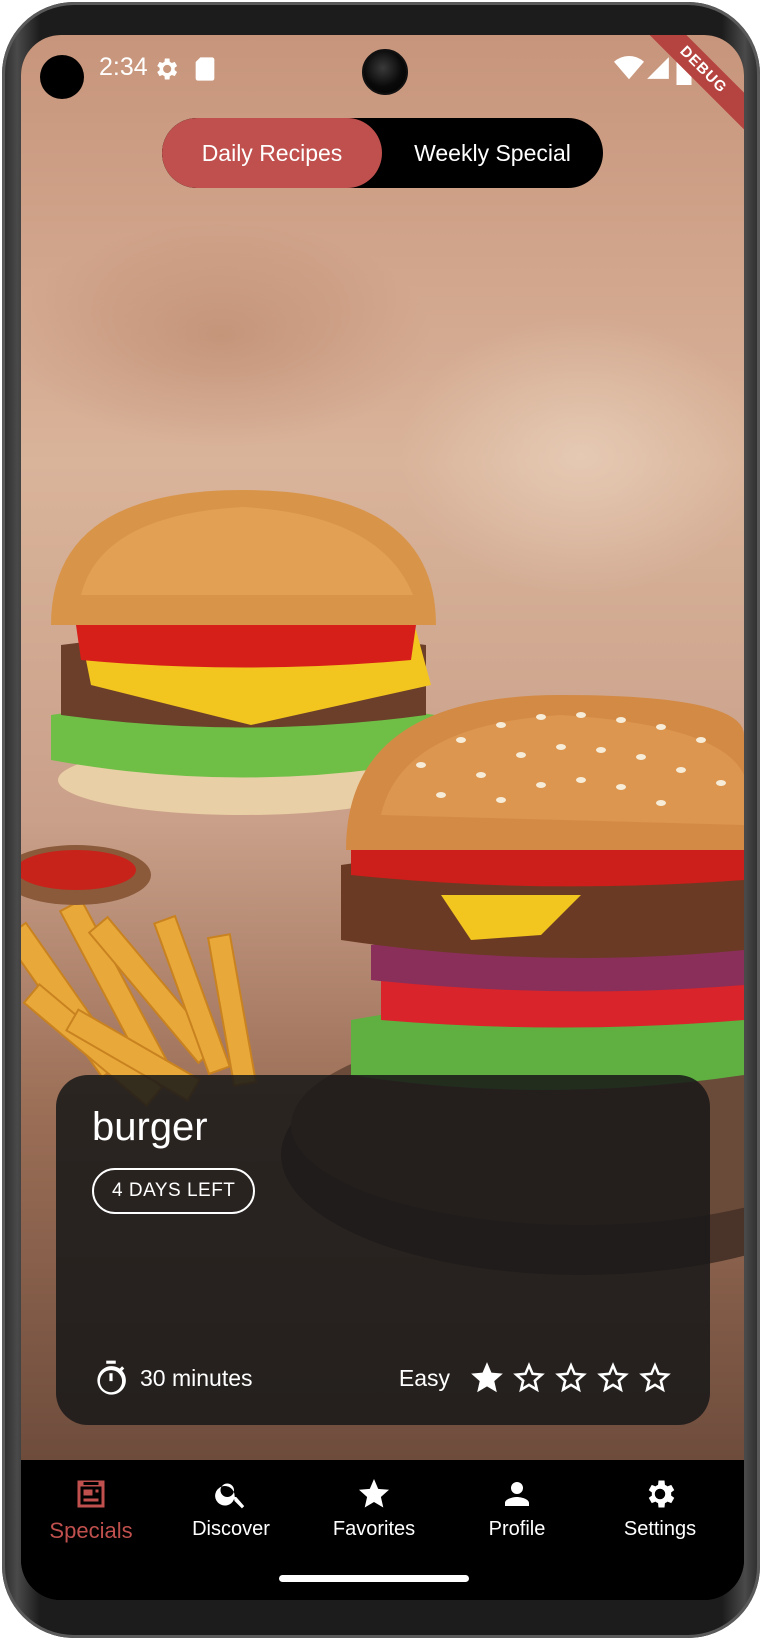  What do you see at coordinates (374, 1578) in the screenshot?
I see `home-indicator` at bounding box center [374, 1578].